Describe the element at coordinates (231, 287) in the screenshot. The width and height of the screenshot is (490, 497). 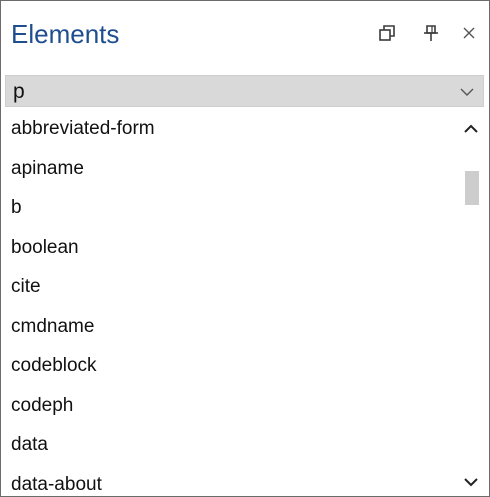
I see `list-item: cite` at that location.